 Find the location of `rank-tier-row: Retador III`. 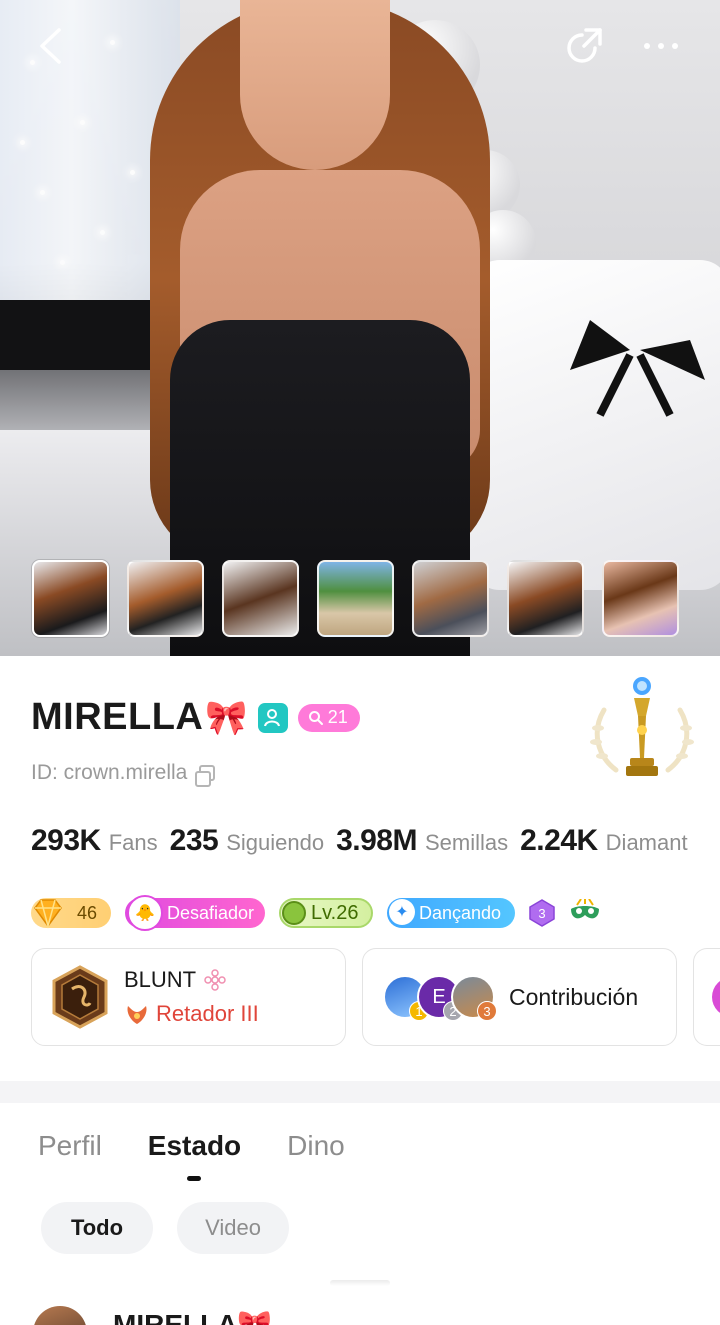

rank-tier-row: Retador III is located at coordinates (191, 1014).